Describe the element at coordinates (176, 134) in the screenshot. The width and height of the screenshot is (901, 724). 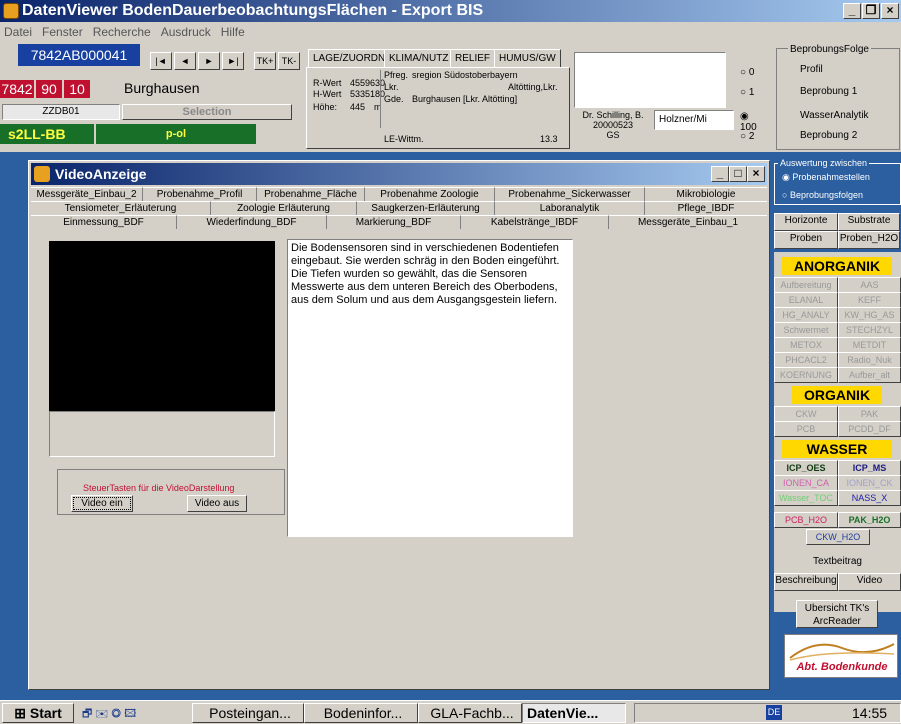
I see `subtype-label: p-ol` at that location.